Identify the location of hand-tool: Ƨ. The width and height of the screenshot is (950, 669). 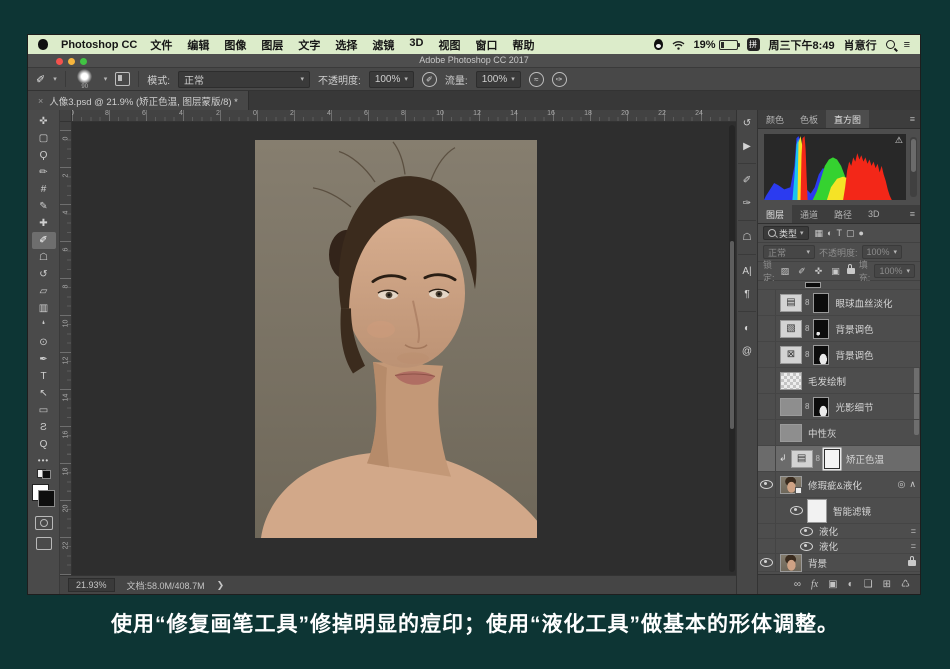
(44, 427).